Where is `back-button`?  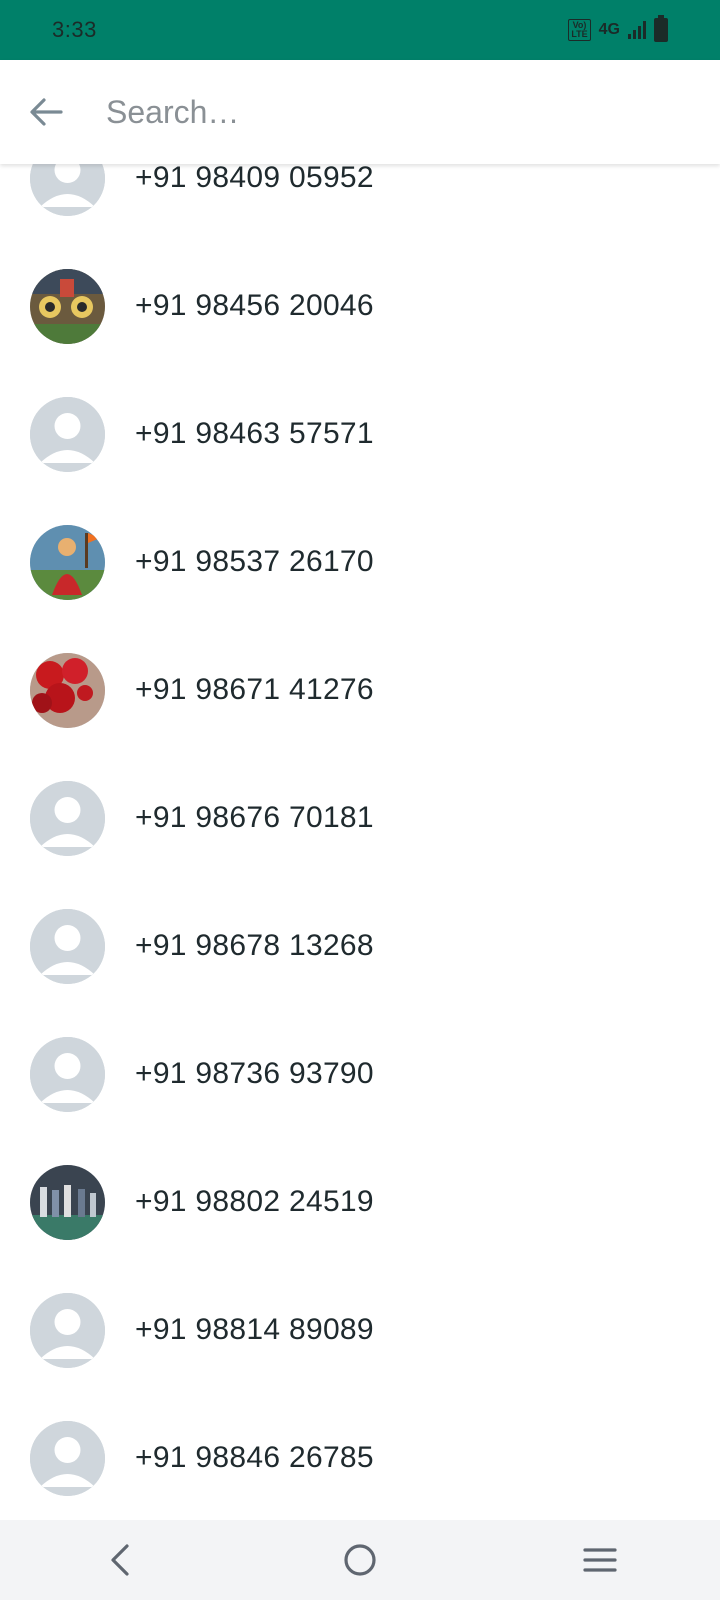
back-button is located at coordinates (46, 112).